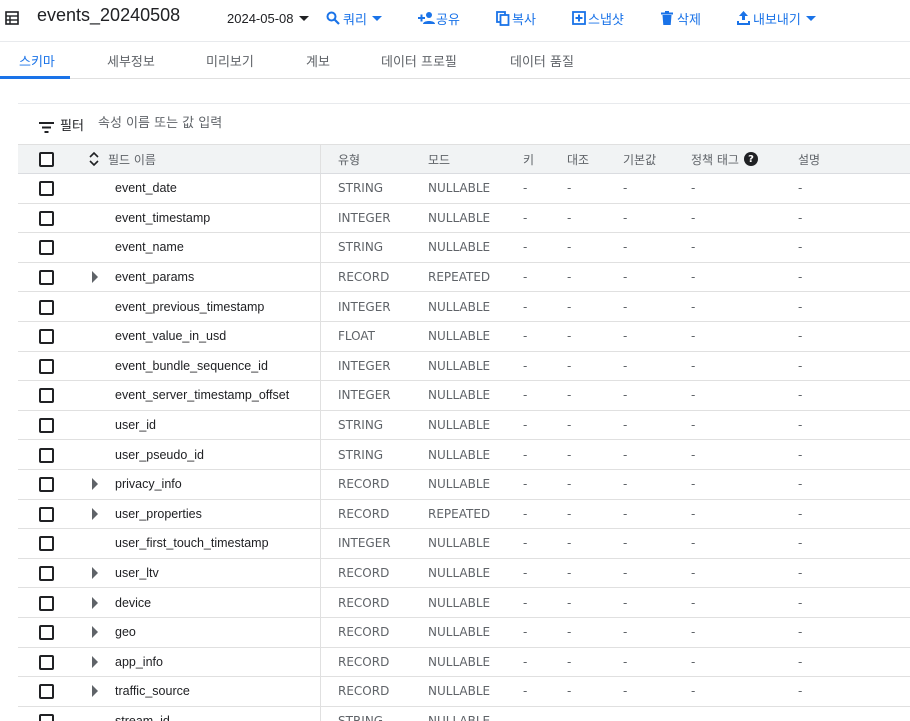  What do you see at coordinates (598, 18) in the screenshot?
I see `snapshot-button: 스냅샷` at bounding box center [598, 18].